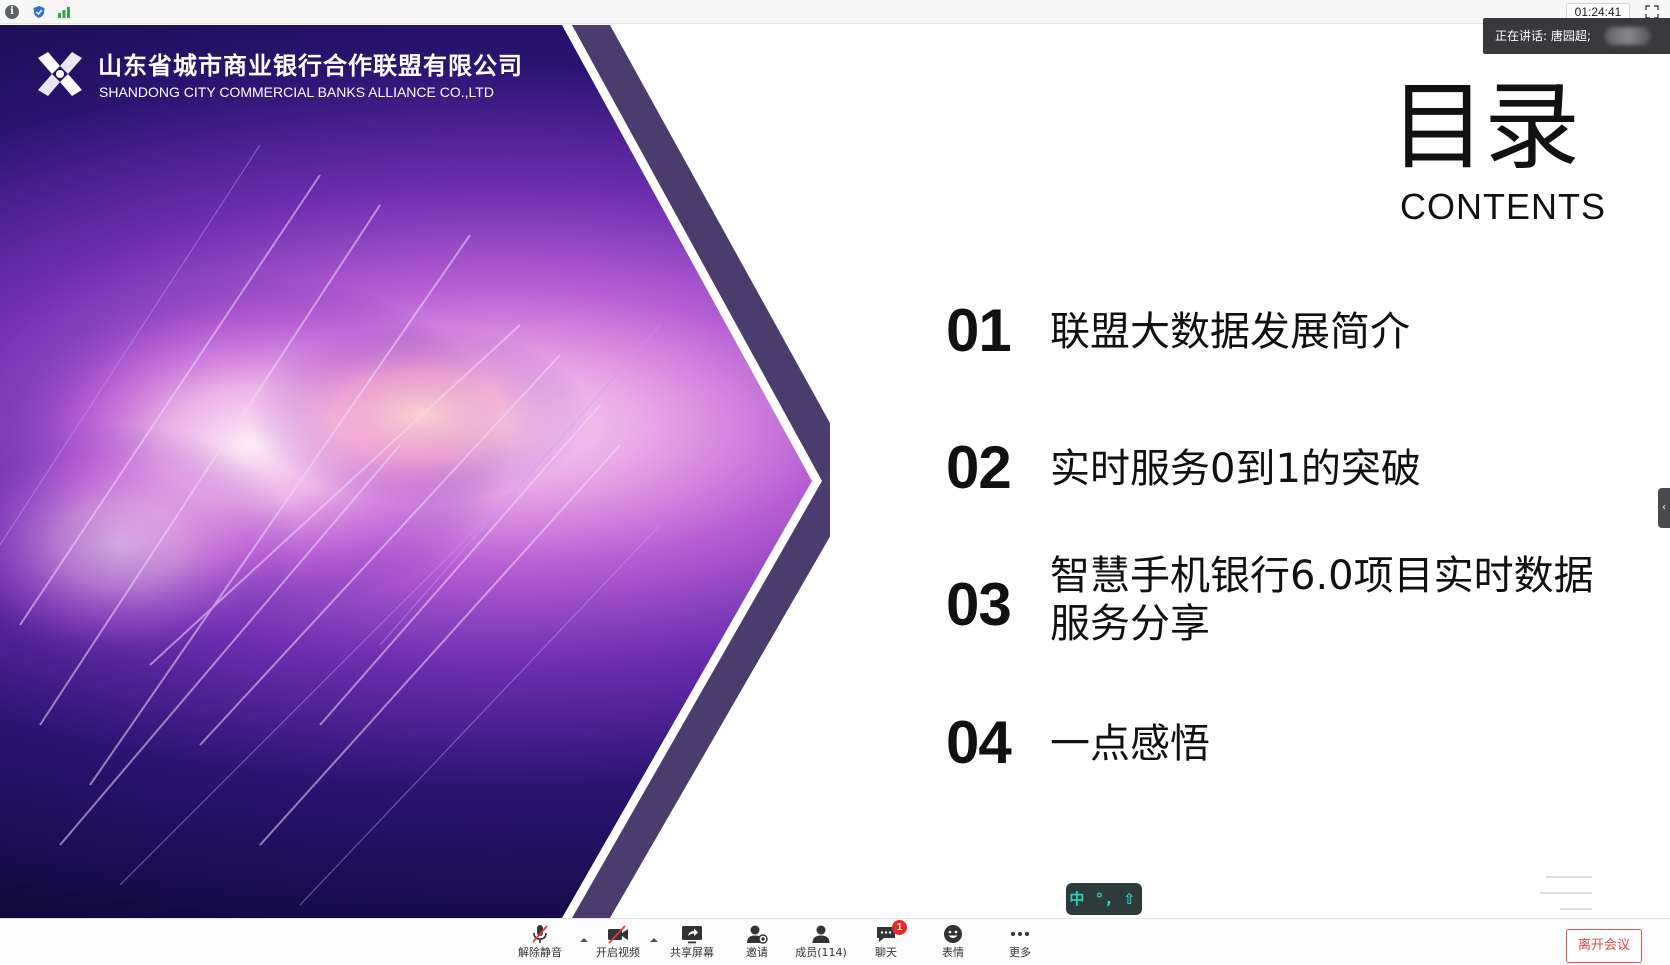 This screenshot has width=1670, height=965. What do you see at coordinates (1543, 36) in the screenshot?
I see `active-speaker-label: 正在讲话: 唐园超;` at bounding box center [1543, 36].